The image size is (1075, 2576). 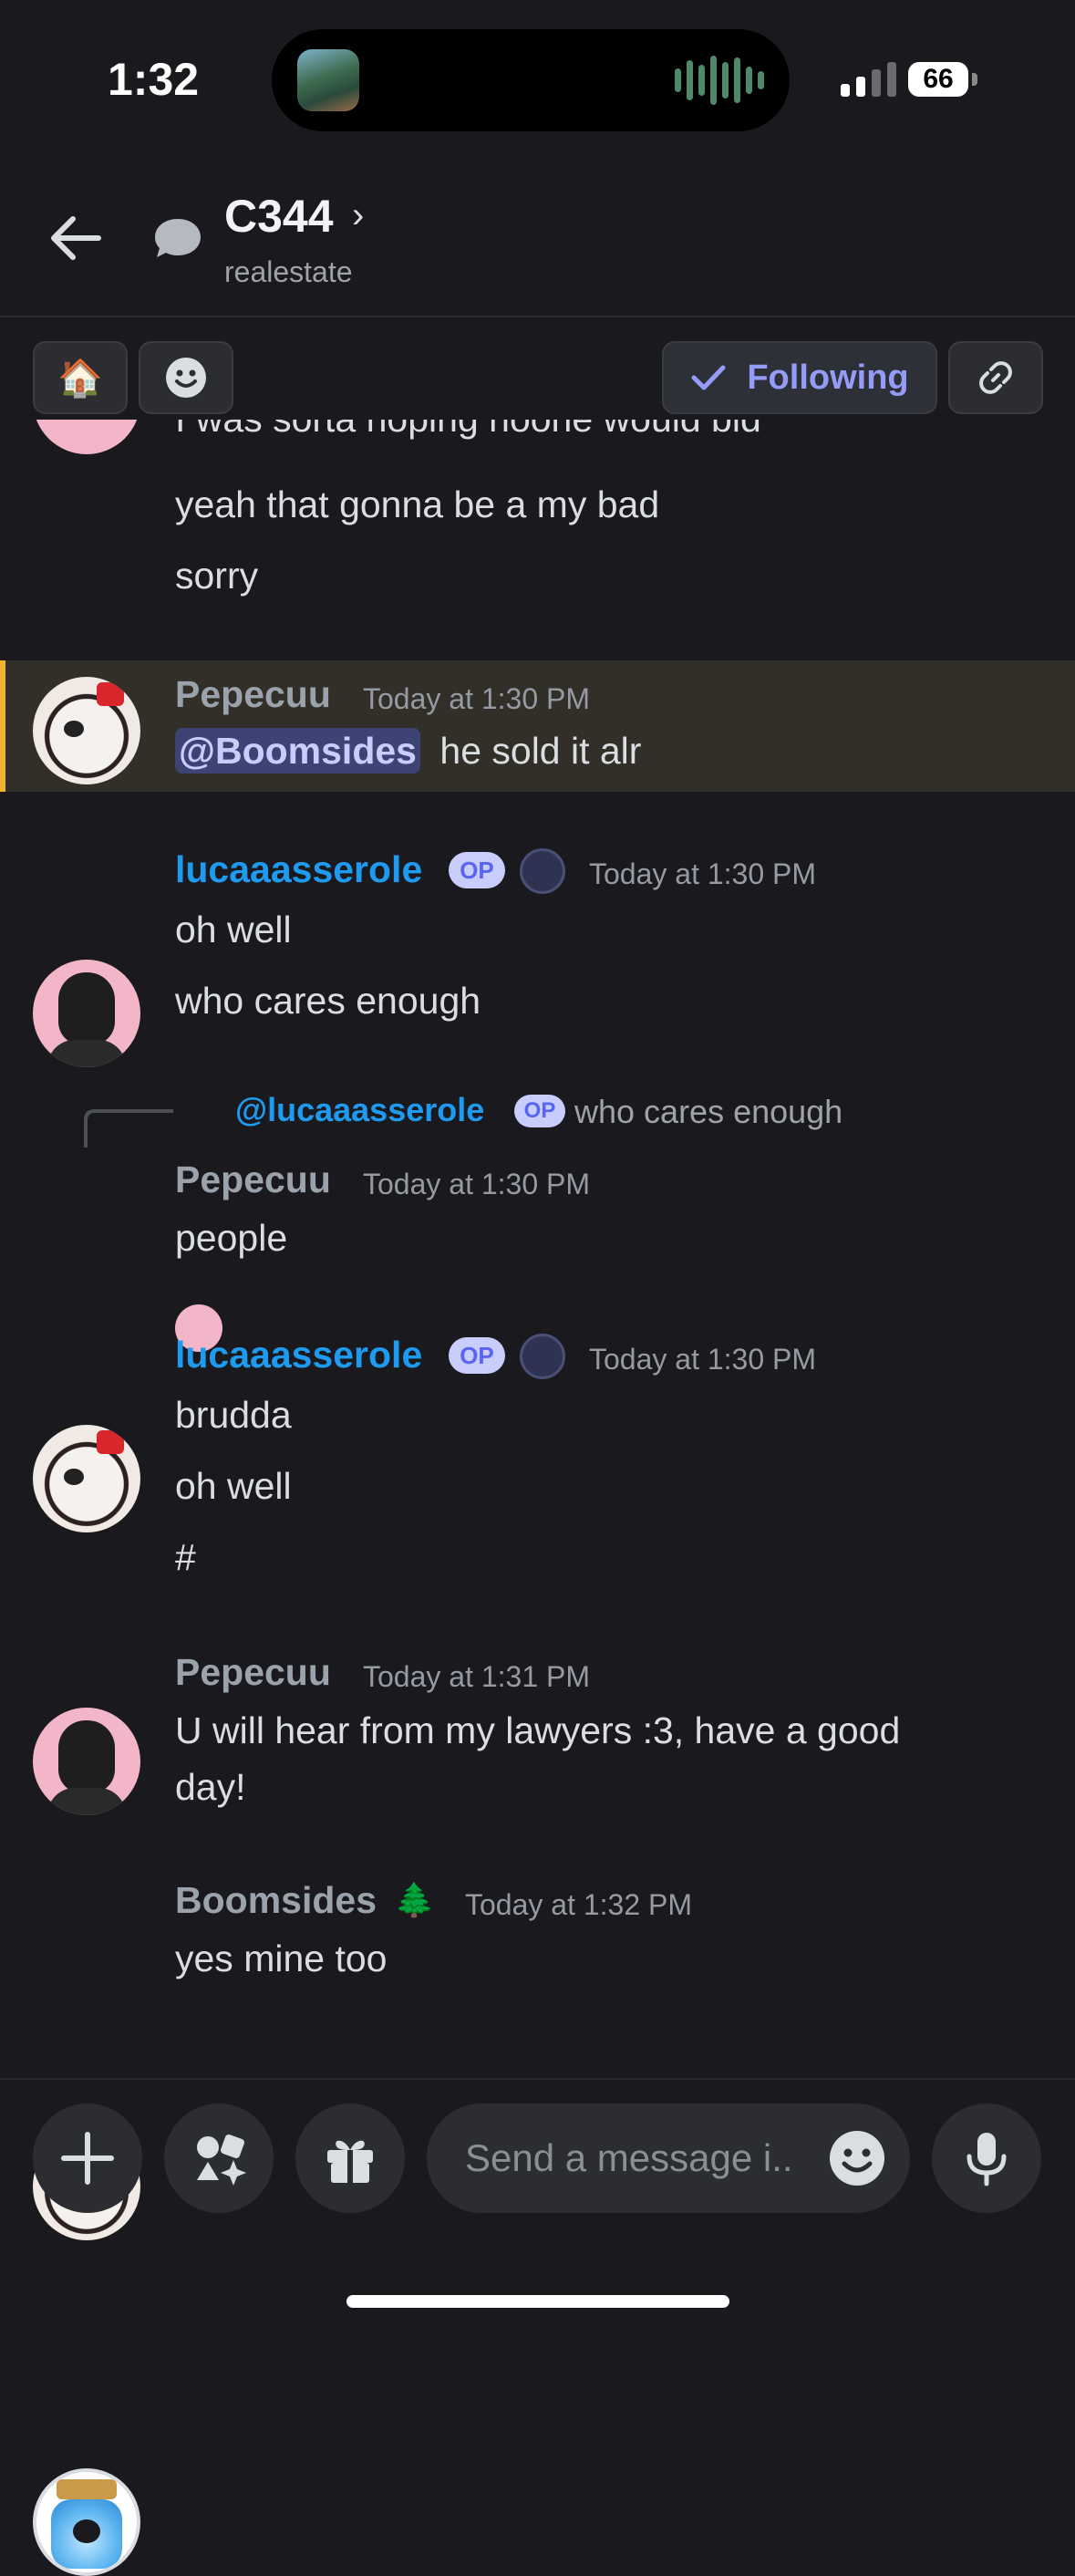 I want to click on jar-creature, so click(x=87, y=2531).